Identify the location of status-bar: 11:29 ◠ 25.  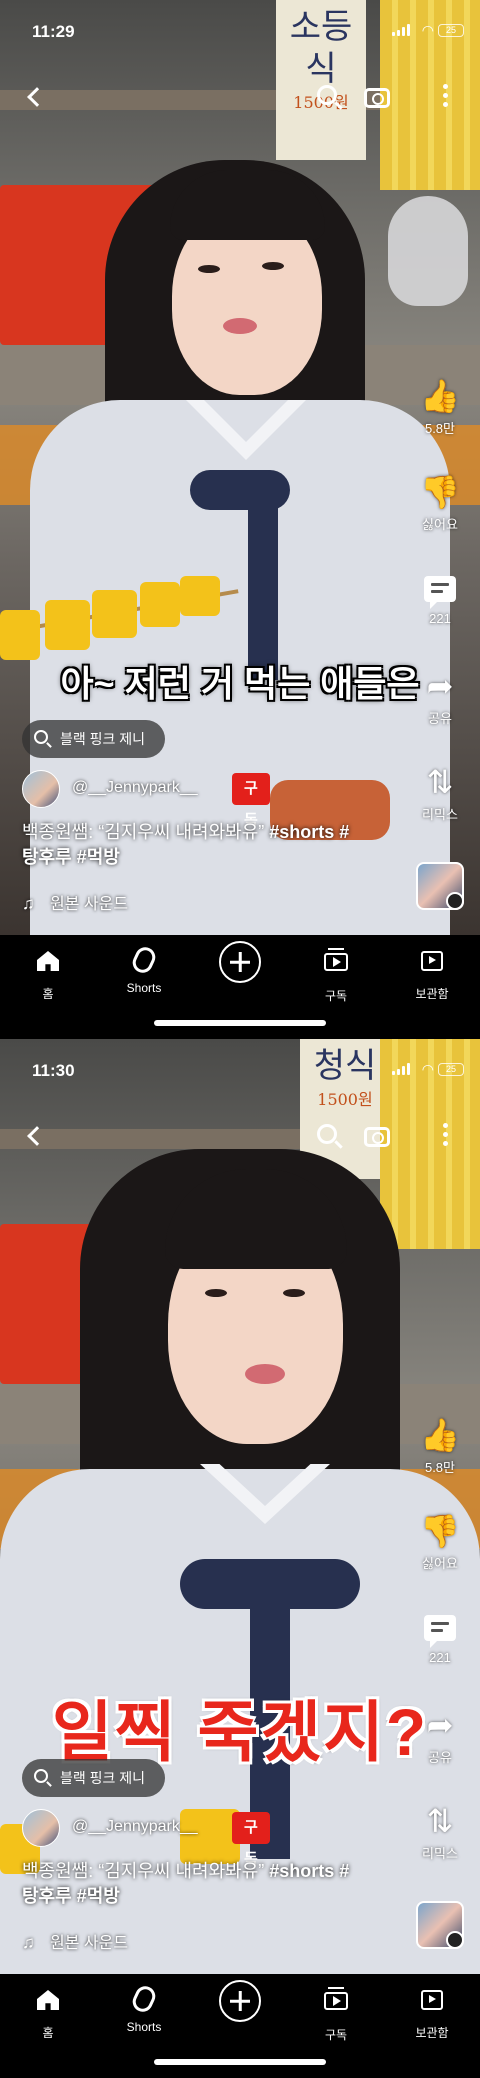
(240, 20).